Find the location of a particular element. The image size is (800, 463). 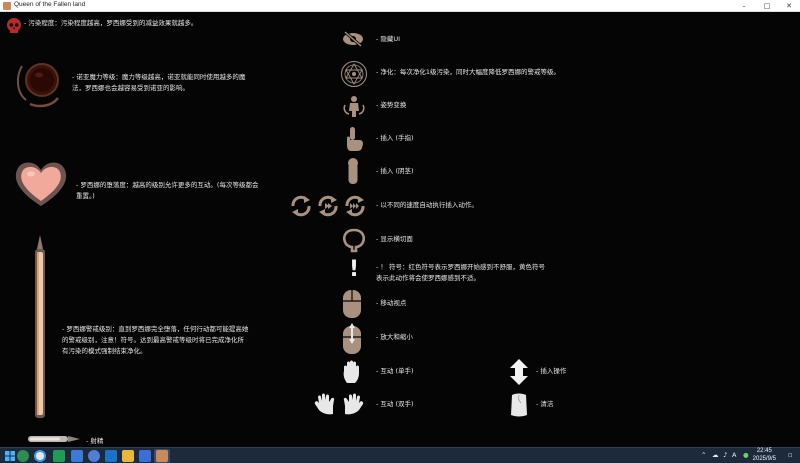

tray-chevron-up-icon: ⌃ is located at coordinates (703, 455).